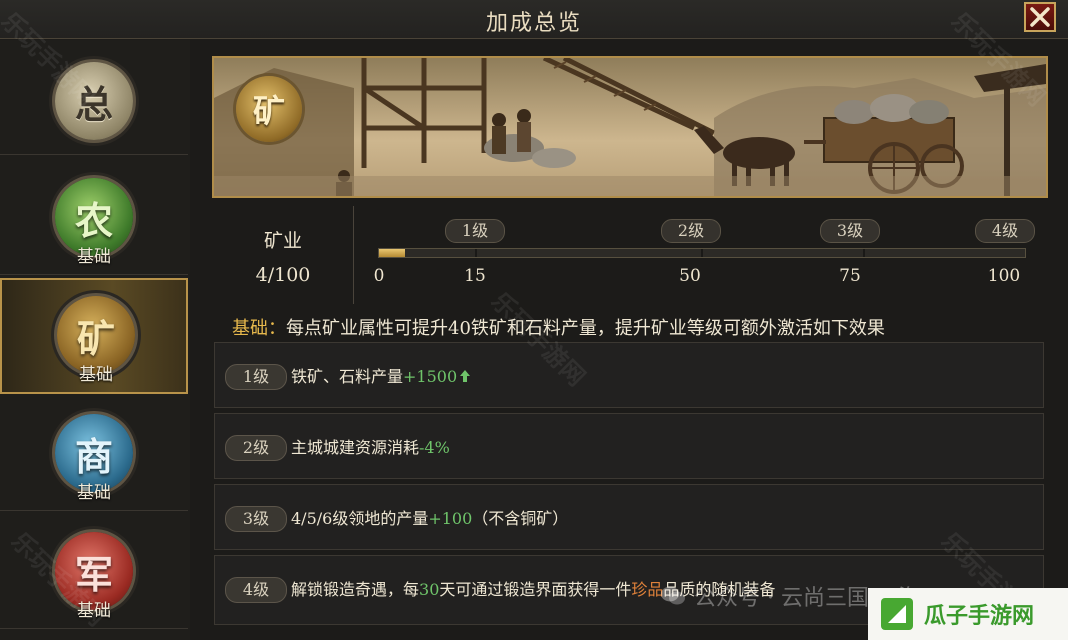  What do you see at coordinates (629, 375) in the screenshot?
I see `effect-row-level-1: 1级 铁矿、石料产量+1500` at bounding box center [629, 375].